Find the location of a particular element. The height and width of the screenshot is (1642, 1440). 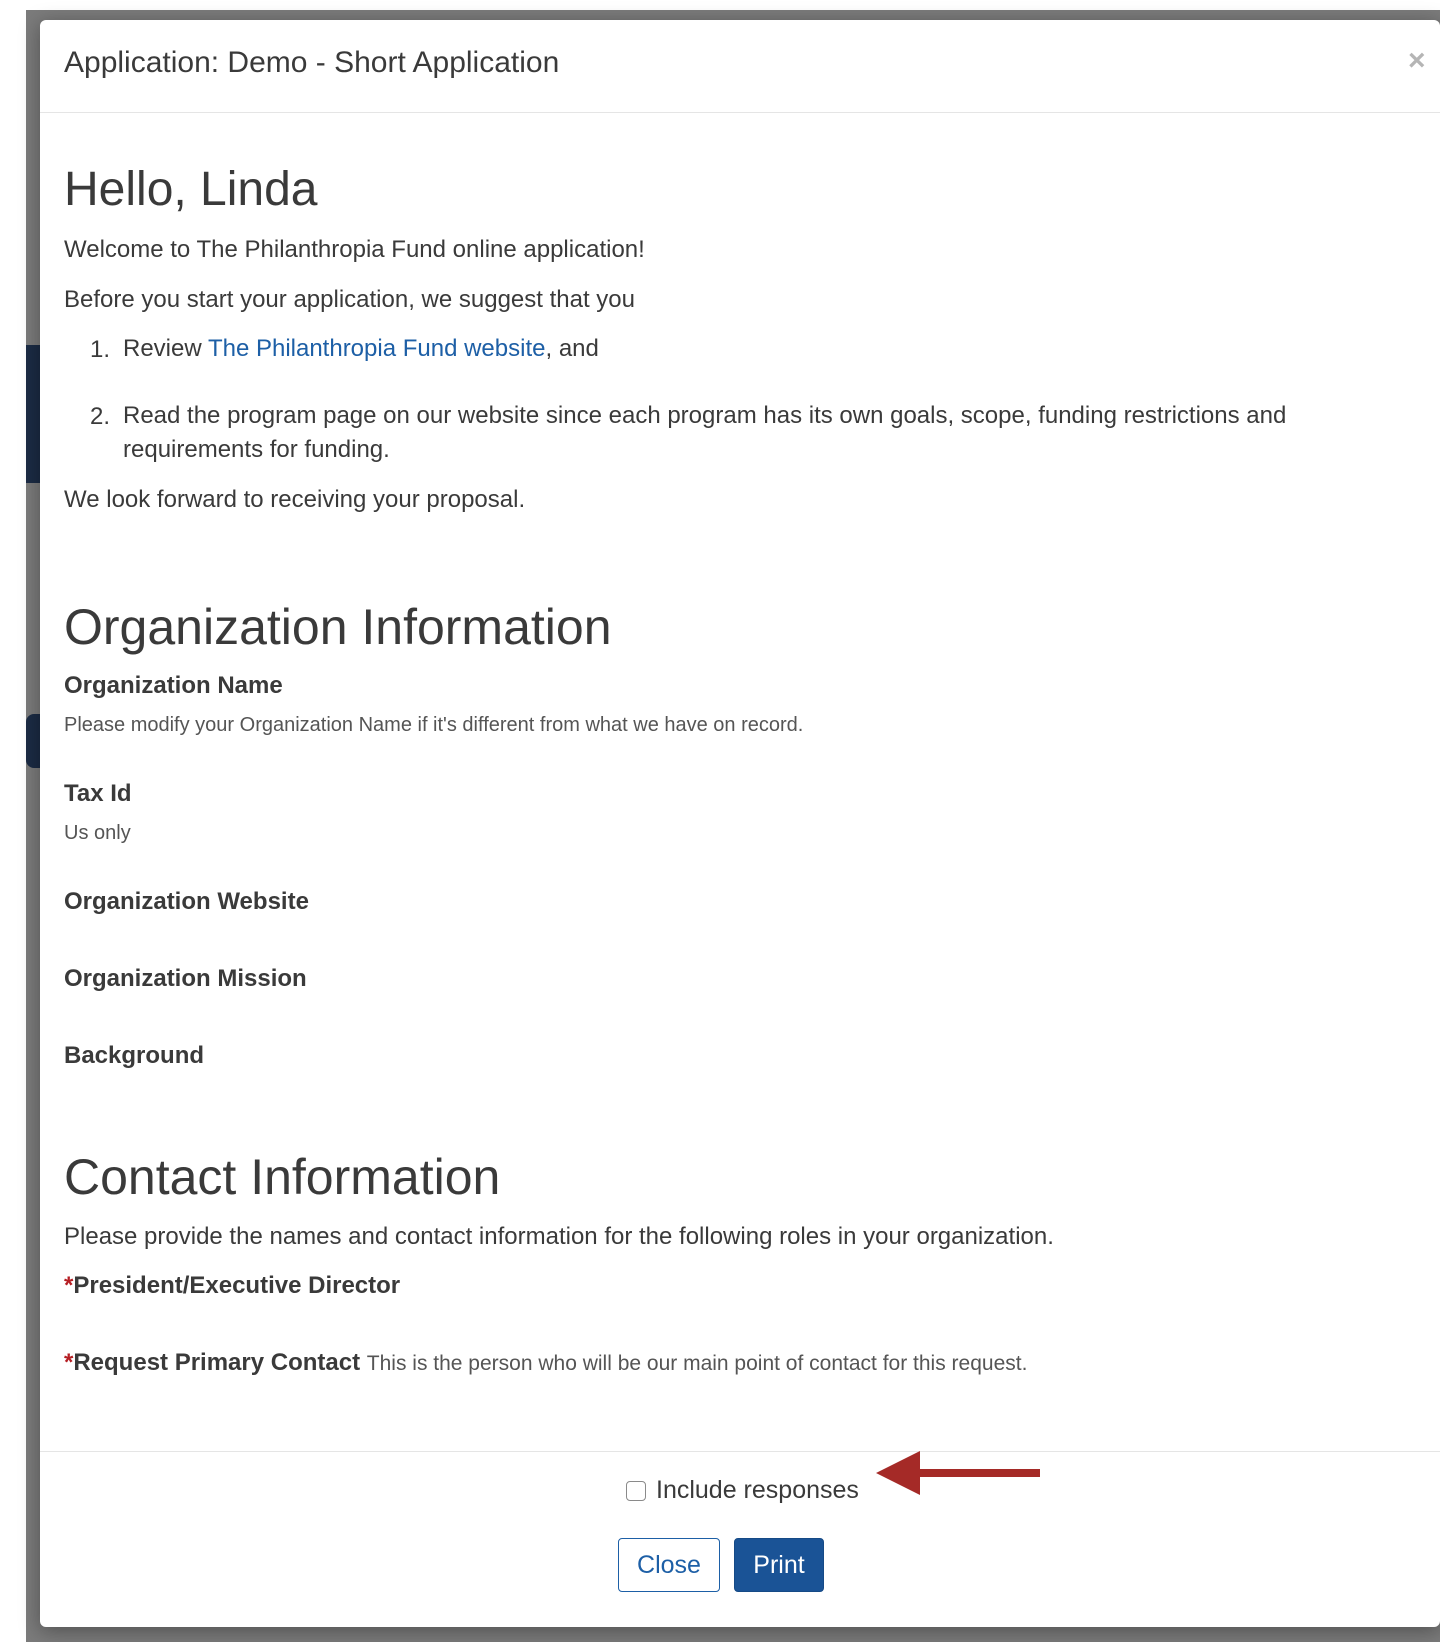

tax-id-help: Us only is located at coordinates (97, 833).